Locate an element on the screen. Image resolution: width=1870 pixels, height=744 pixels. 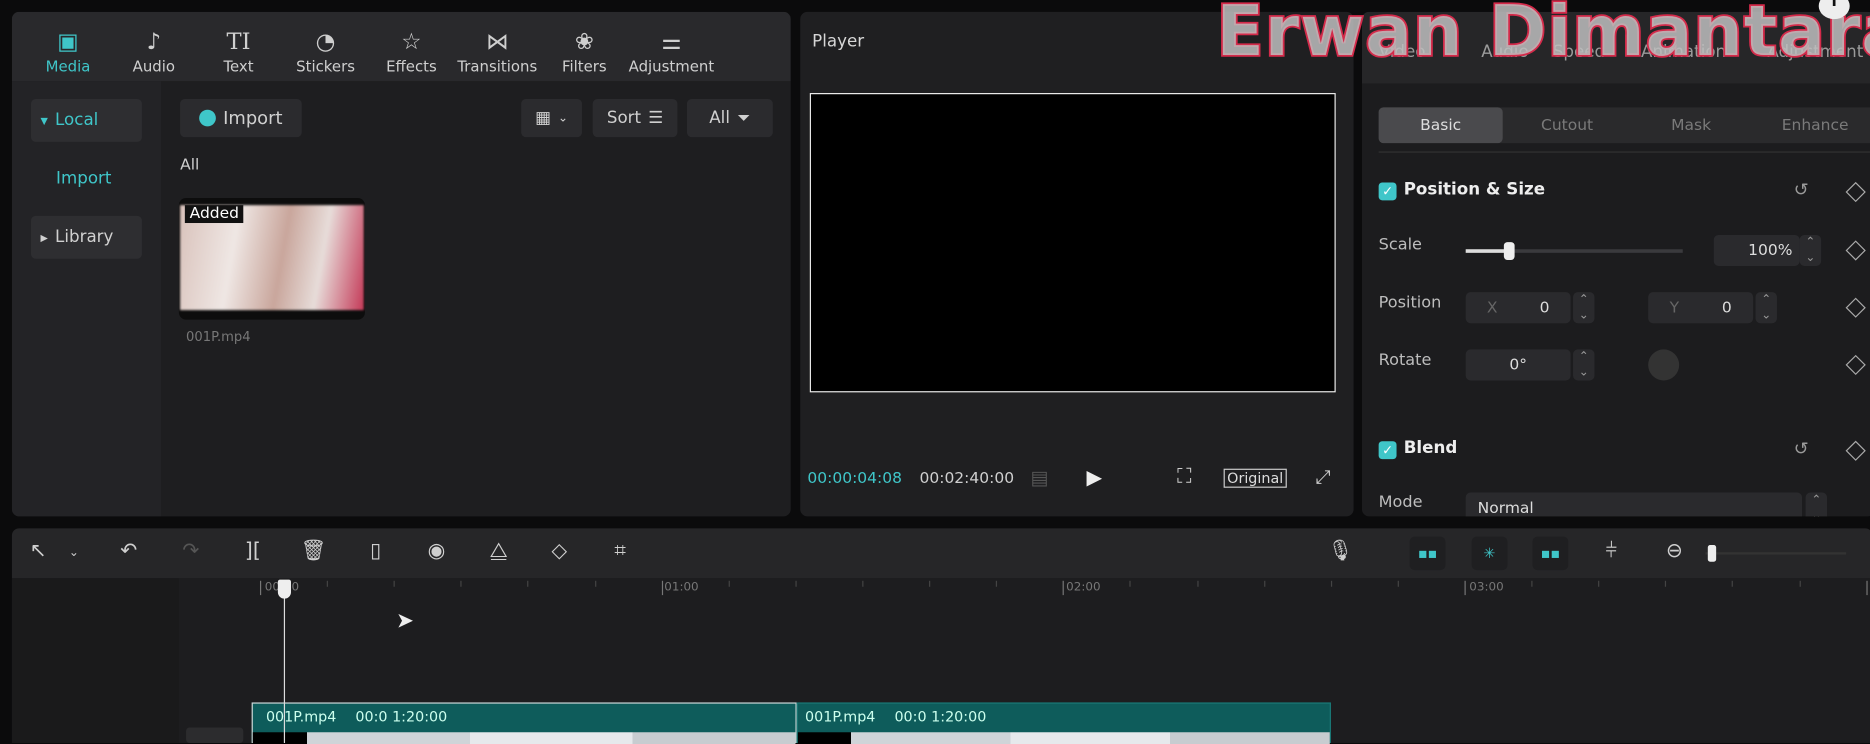
blend-heading: Blend is located at coordinates (1430, 448).